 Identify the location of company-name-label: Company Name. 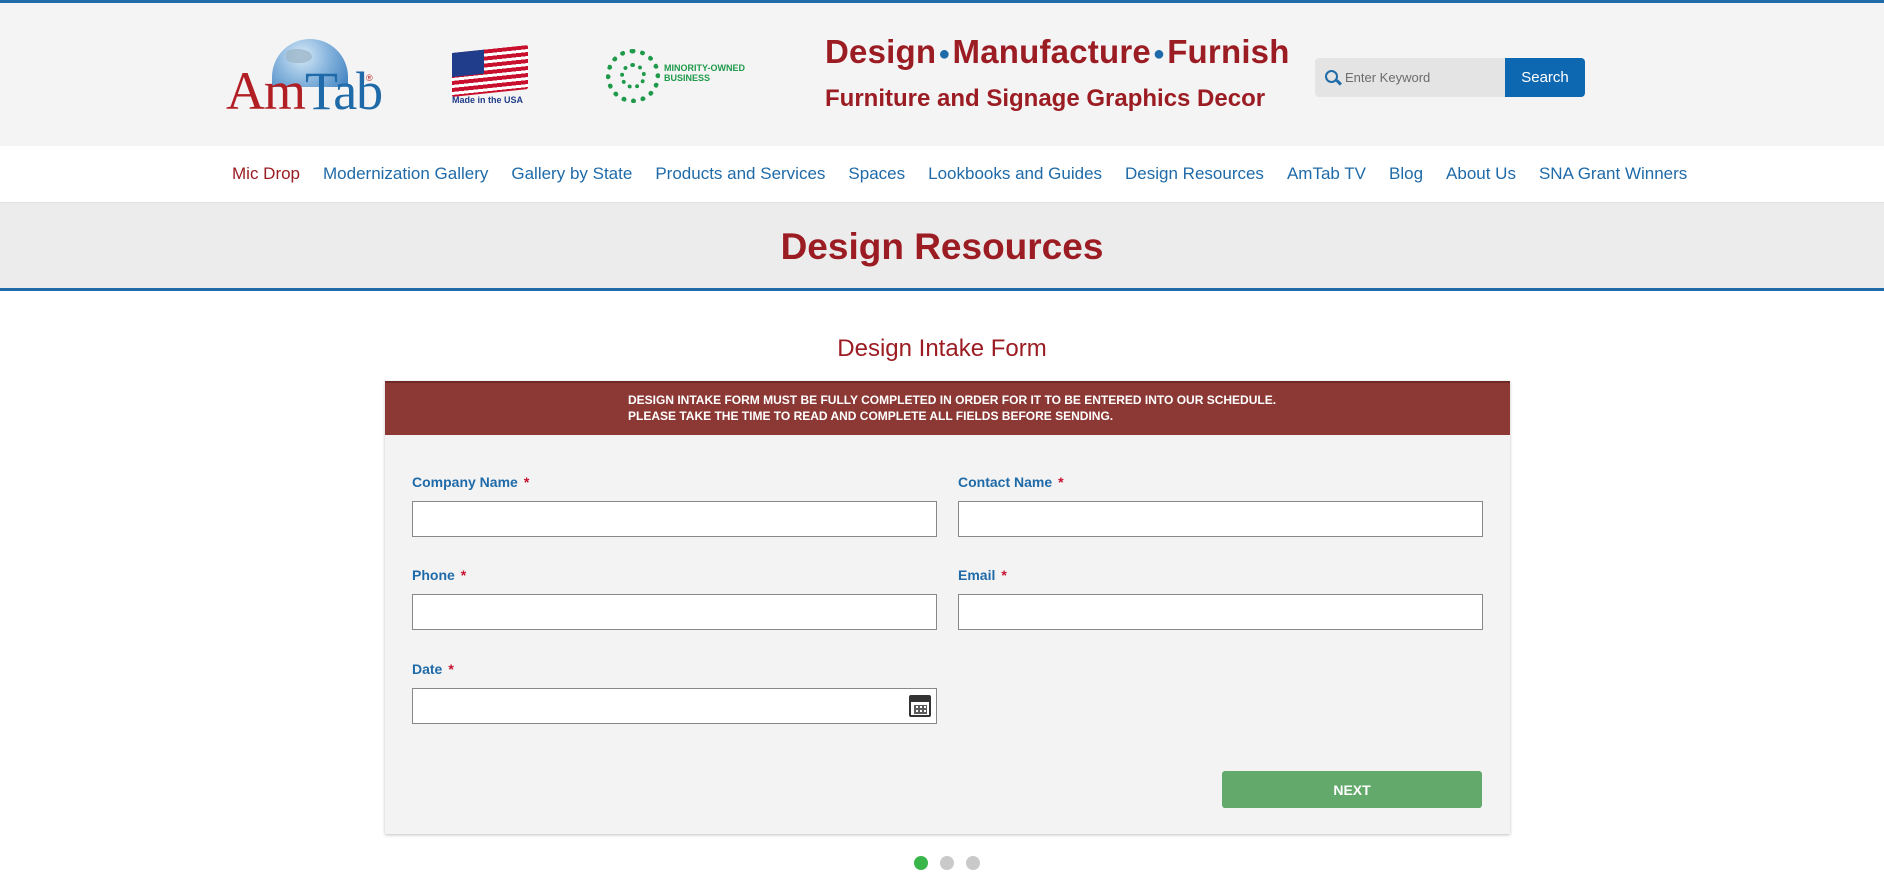
(465, 482).